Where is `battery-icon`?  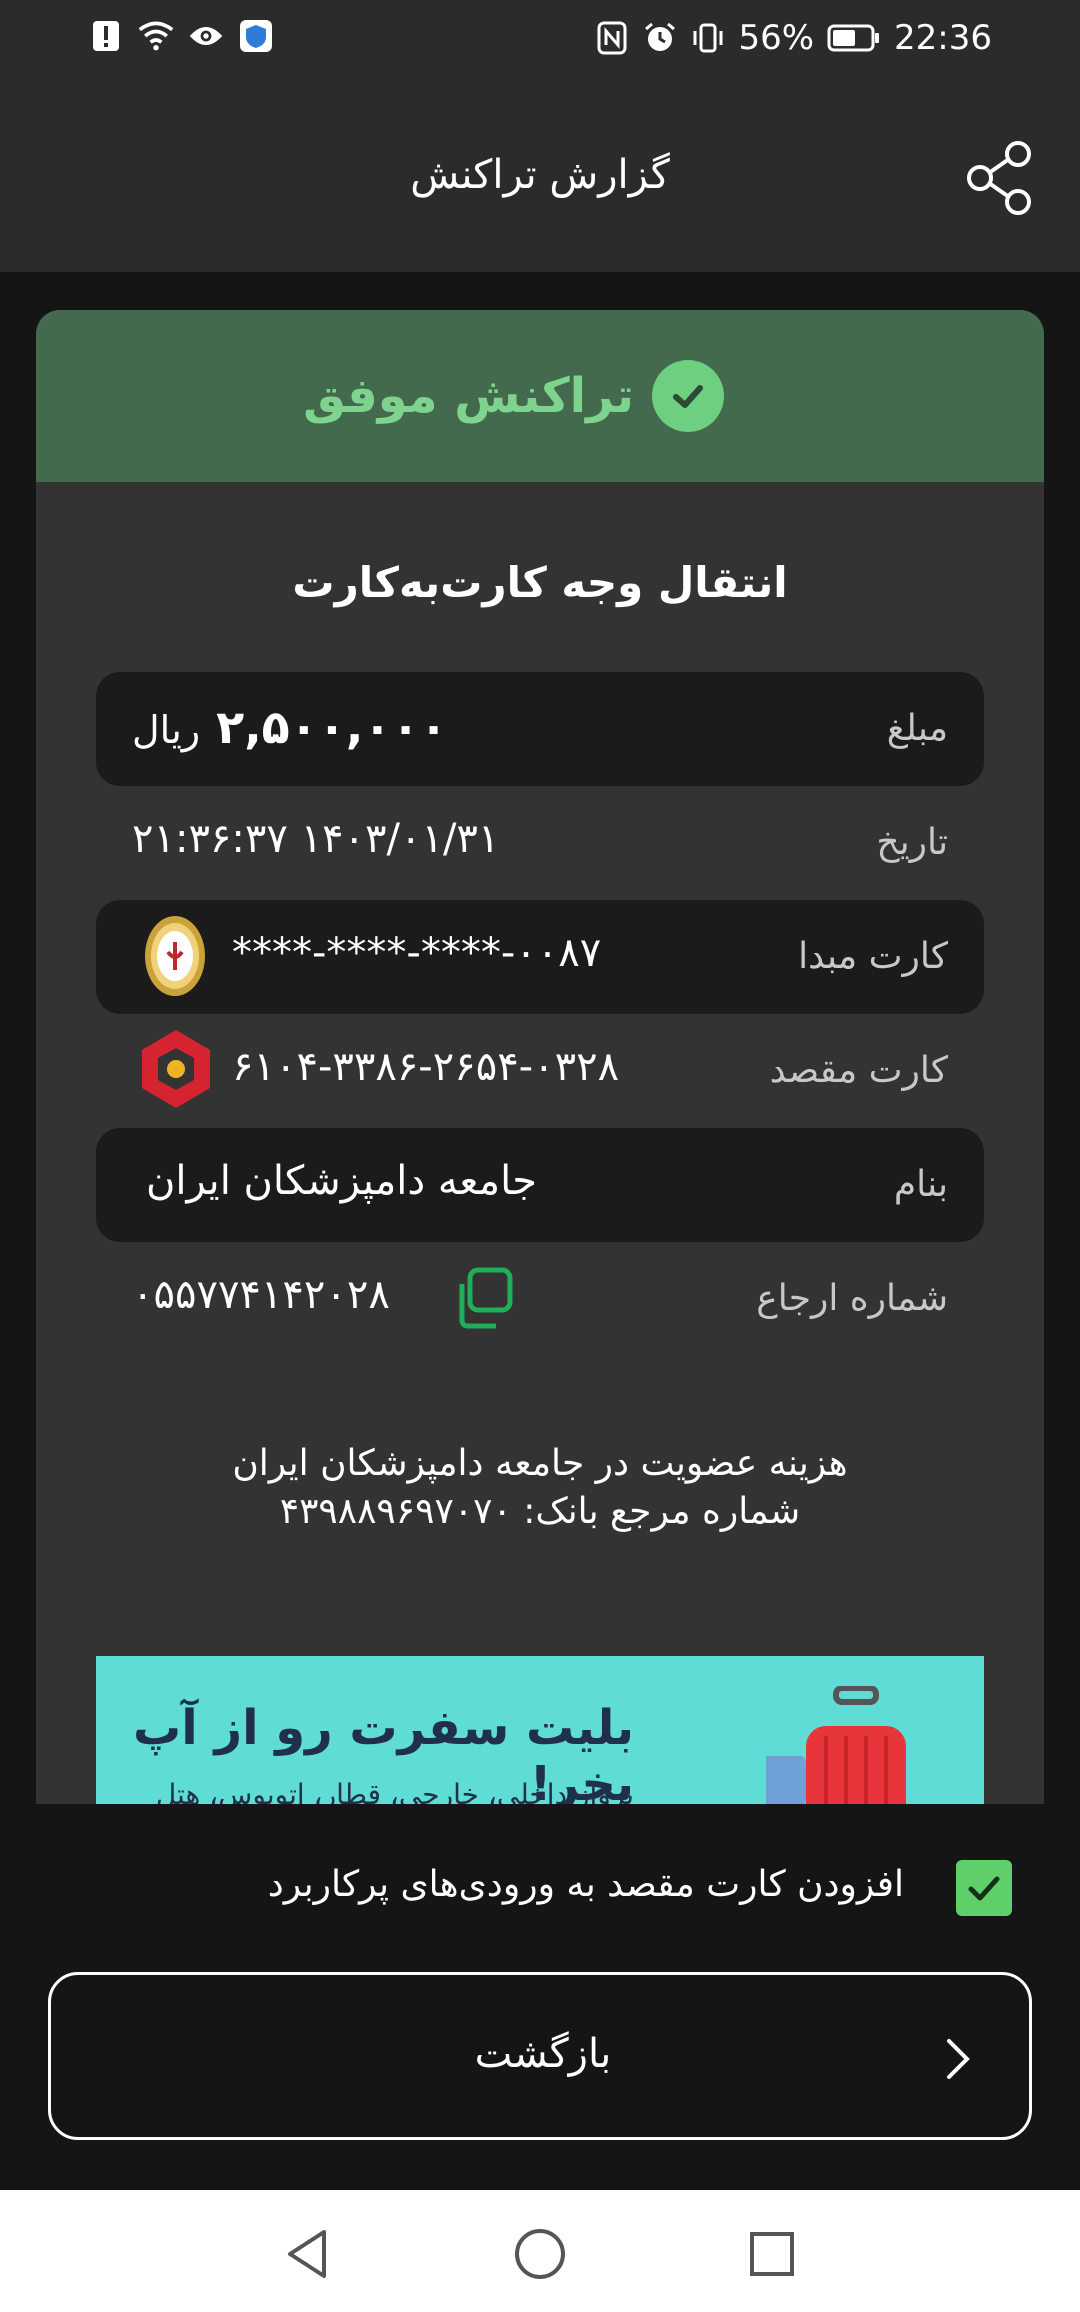
battery-icon is located at coordinates (854, 38).